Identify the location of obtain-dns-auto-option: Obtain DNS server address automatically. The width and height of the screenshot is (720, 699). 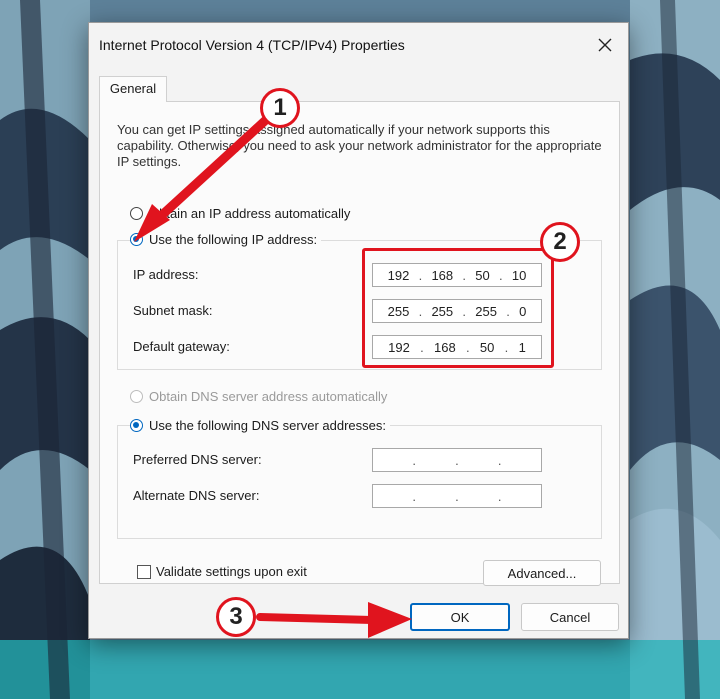
(258, 396).